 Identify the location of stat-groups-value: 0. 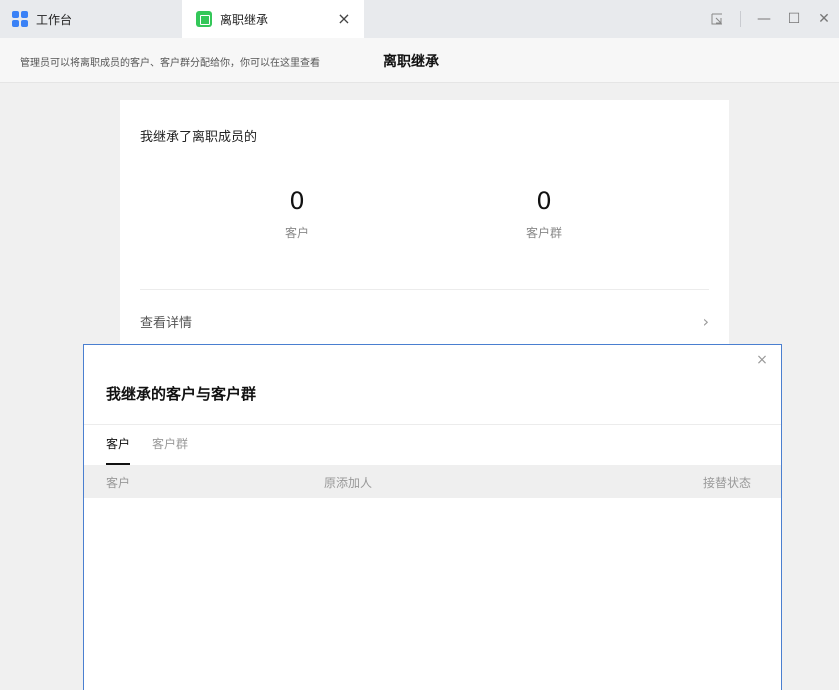
(544, 201).